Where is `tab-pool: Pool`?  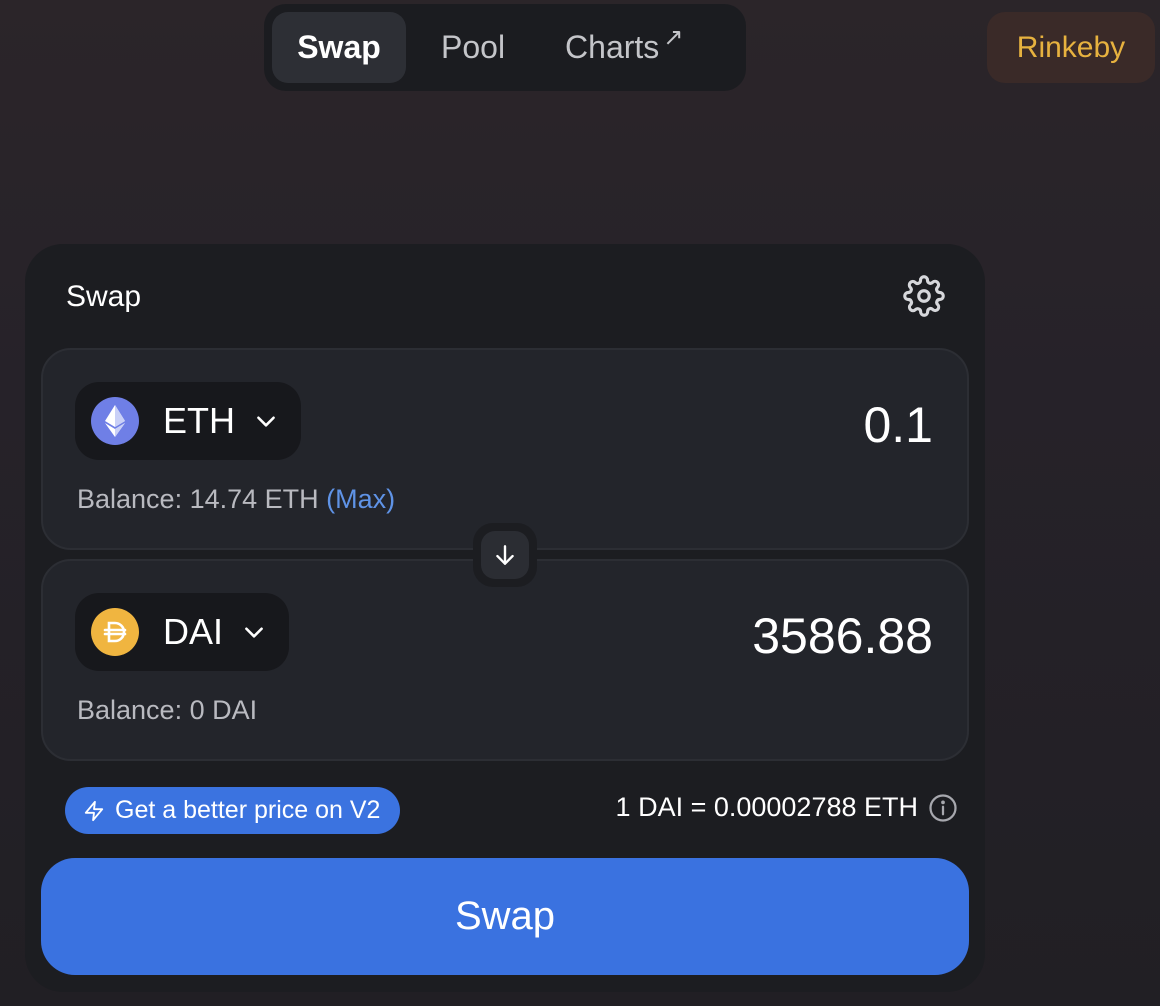 tab-pool: Pool is located at coordinates (473, 47).